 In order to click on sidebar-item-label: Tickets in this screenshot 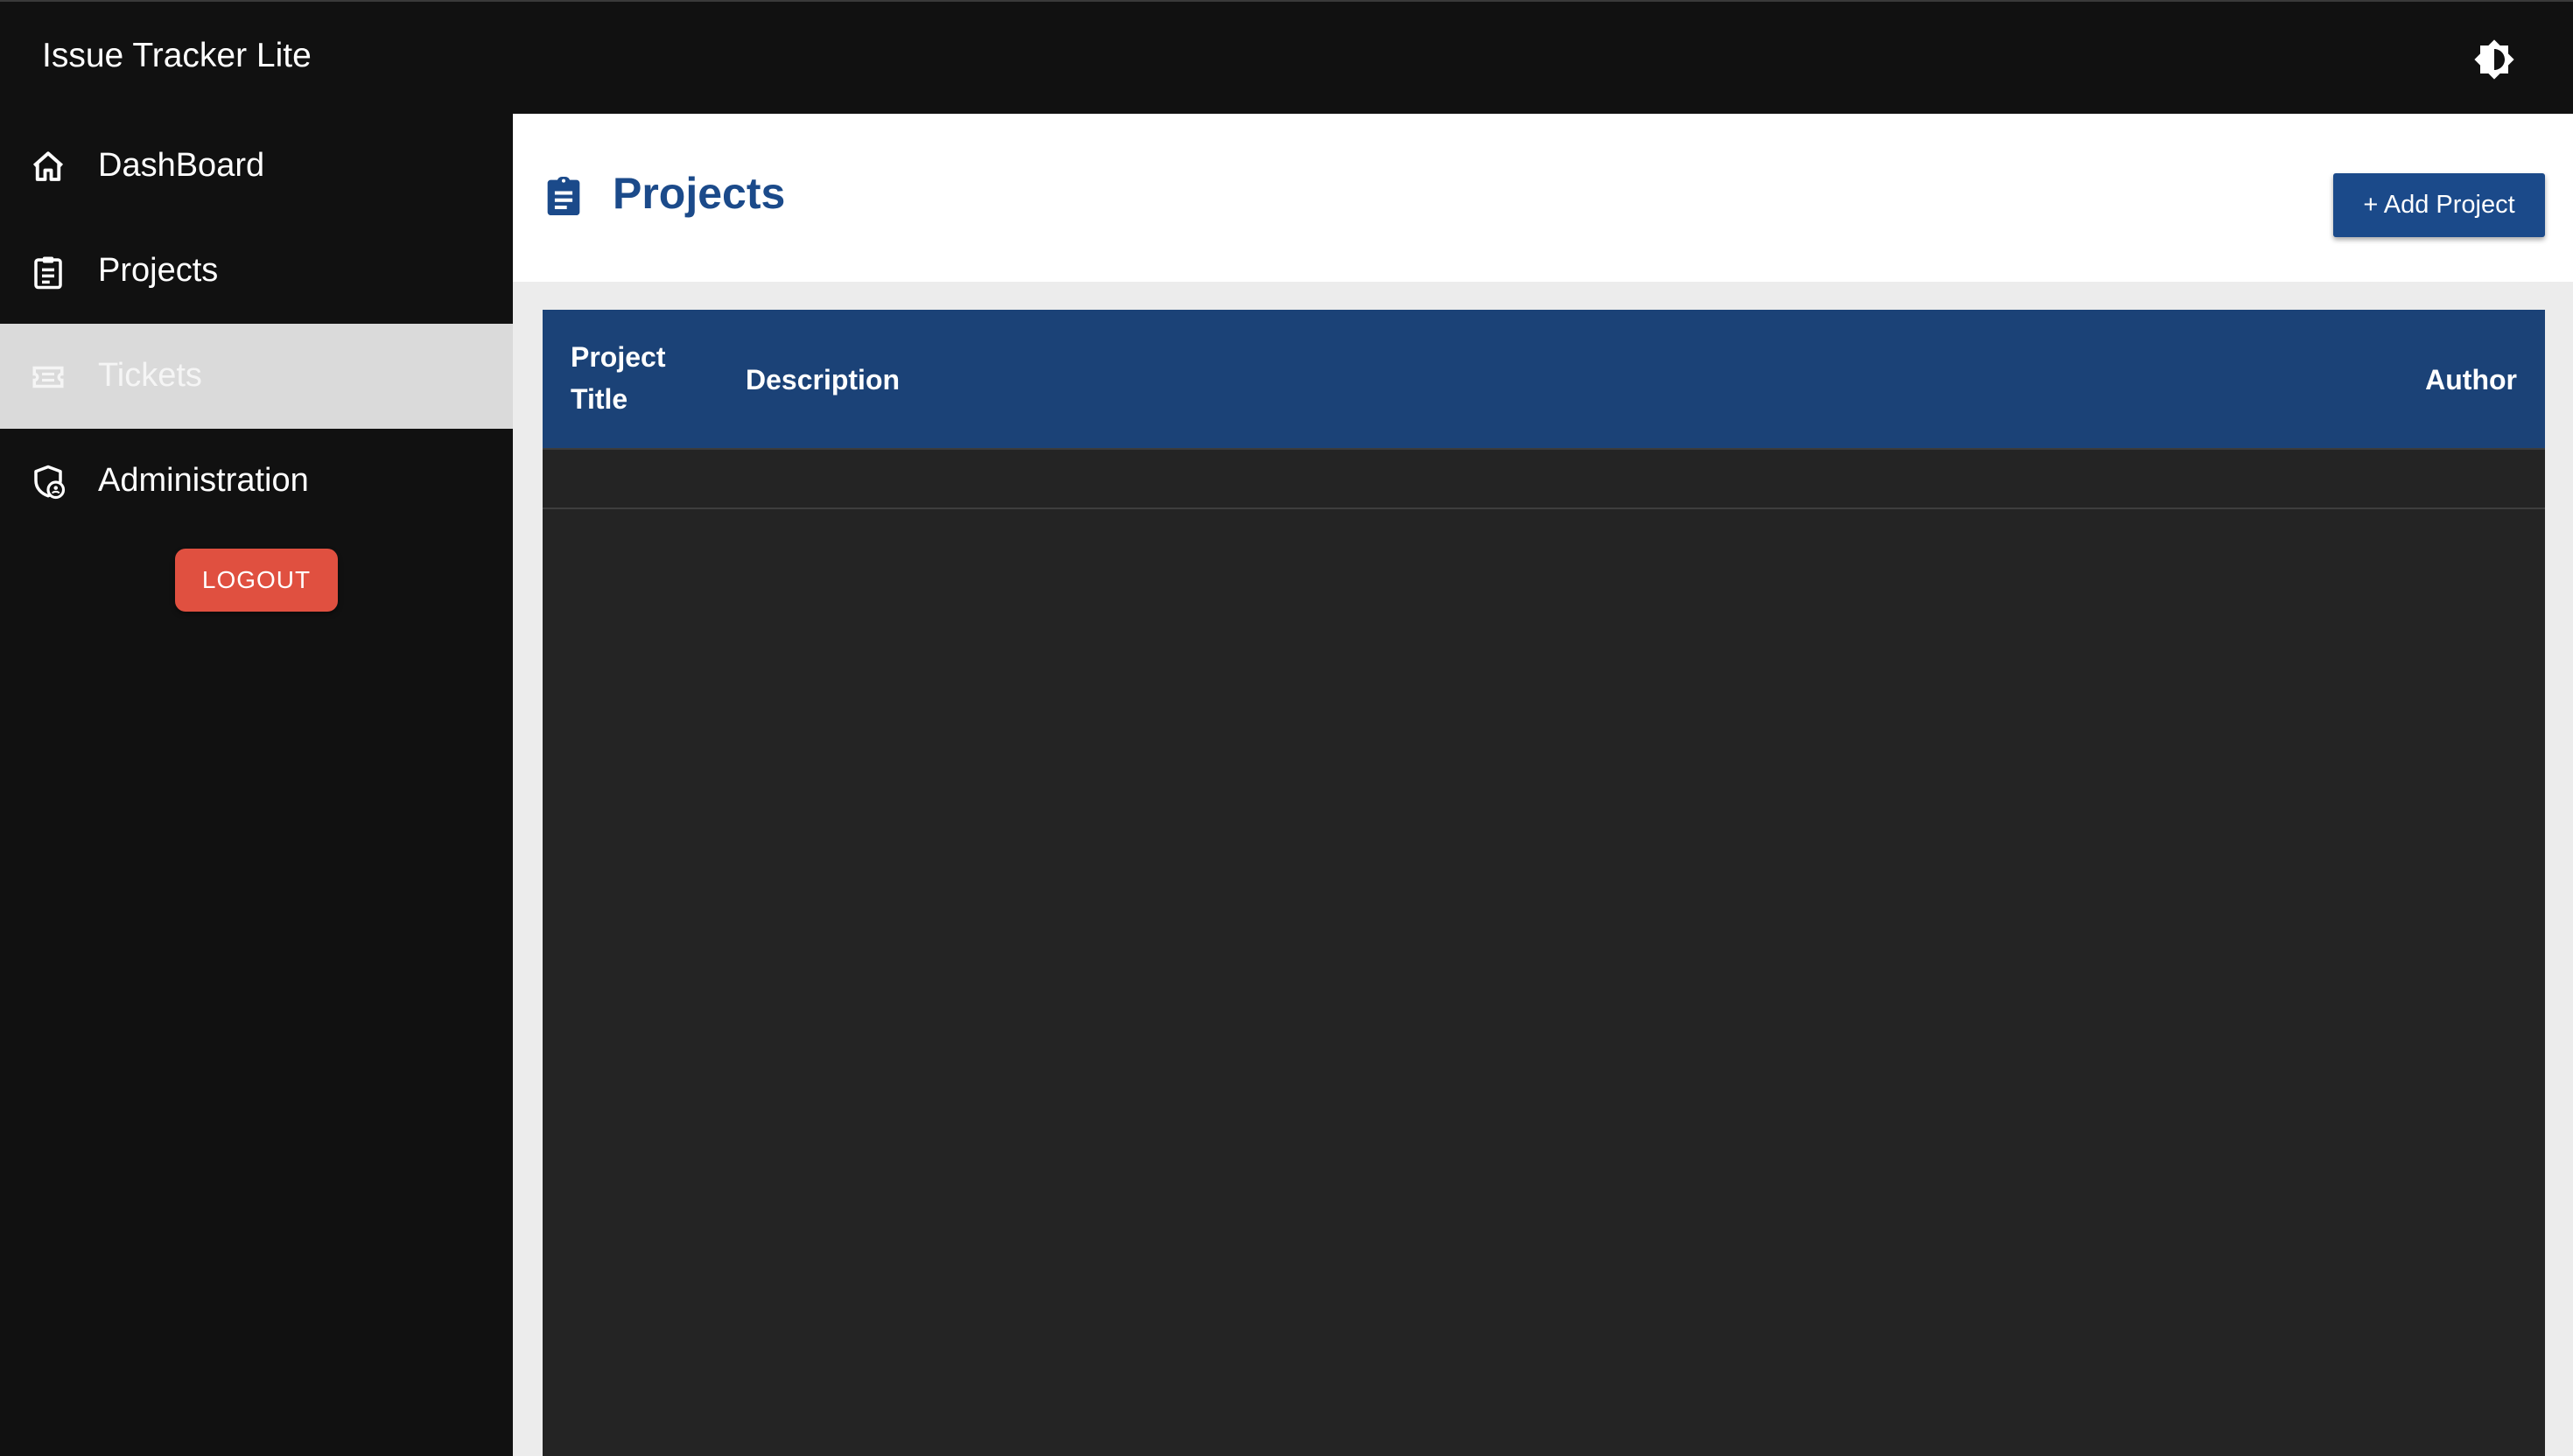, I will do `click(150, 375)`.